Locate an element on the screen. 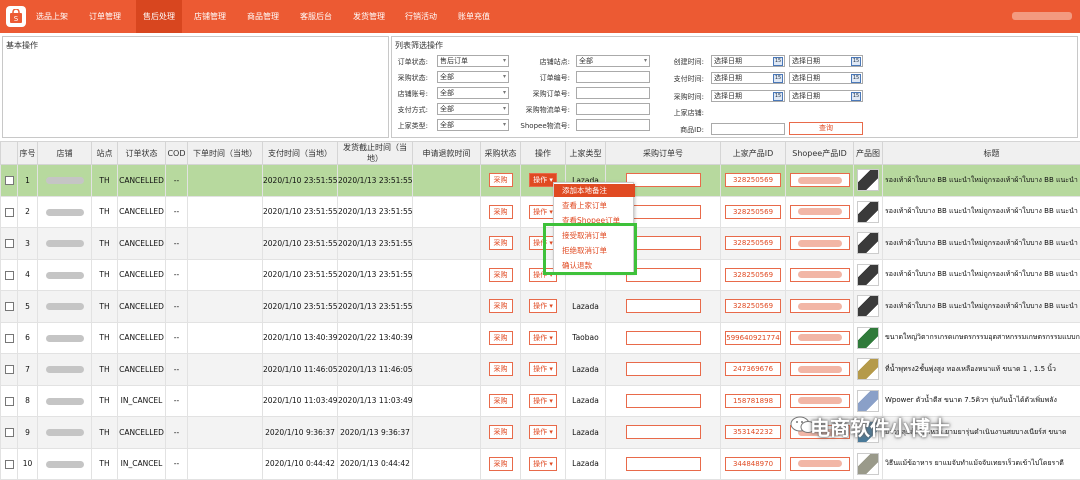 The height and width of the screenshot is (480, 1080). shopping-bag-icon: S is located at coordinates (16, 16).